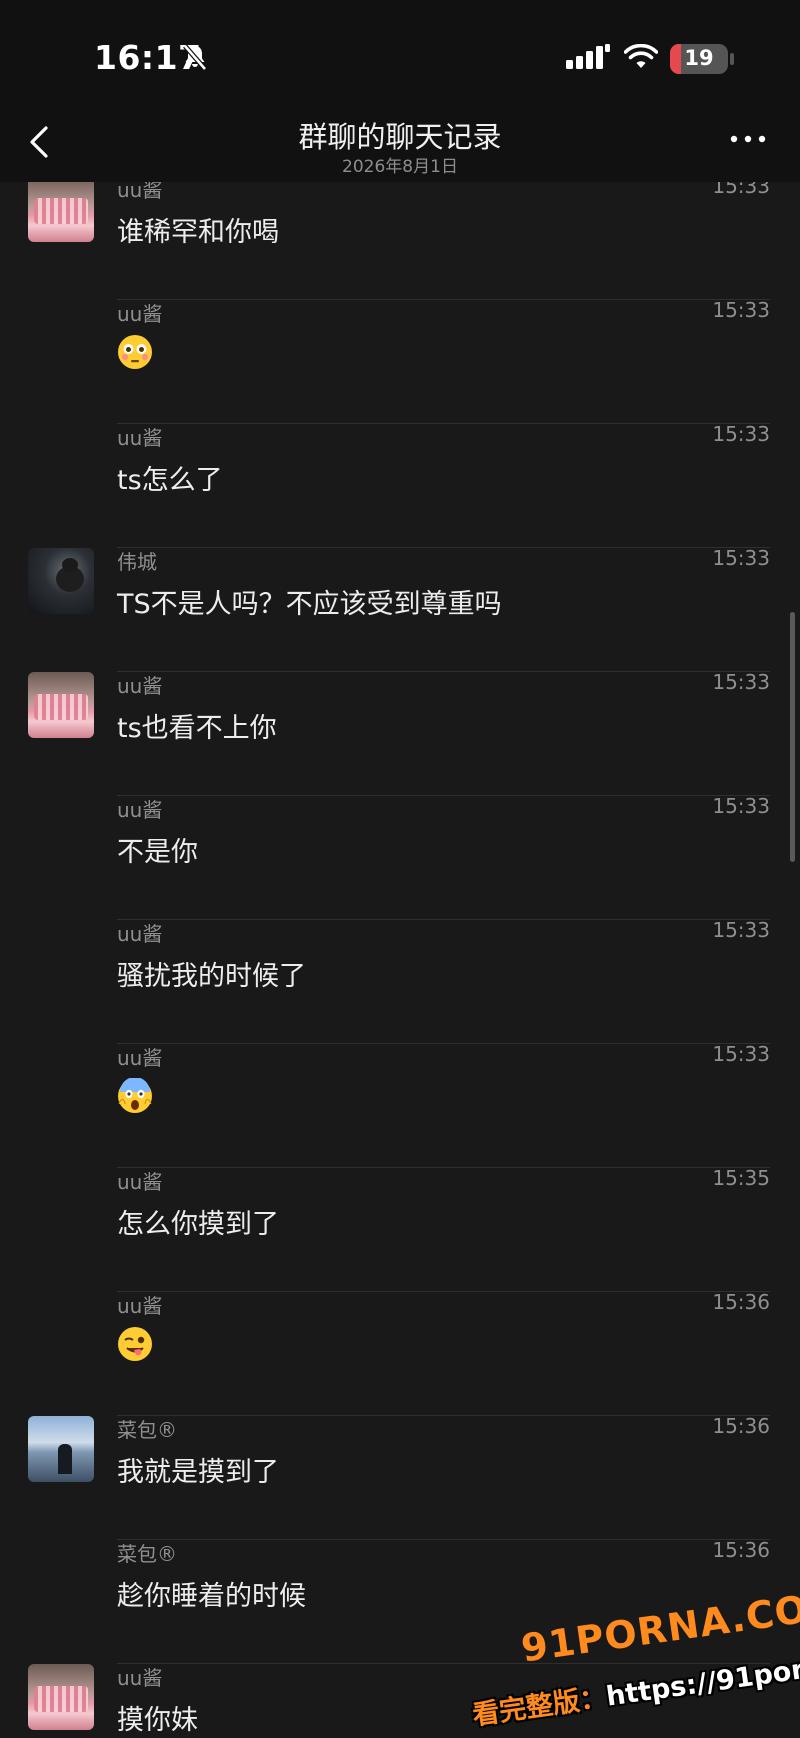 This screenshot has height=1738, width=800. What do you see at coordinates (400, 485) in the screenshot?
I see `message-row: uu酱 15:33 ts怎么了` at bounding box center [400, 485].